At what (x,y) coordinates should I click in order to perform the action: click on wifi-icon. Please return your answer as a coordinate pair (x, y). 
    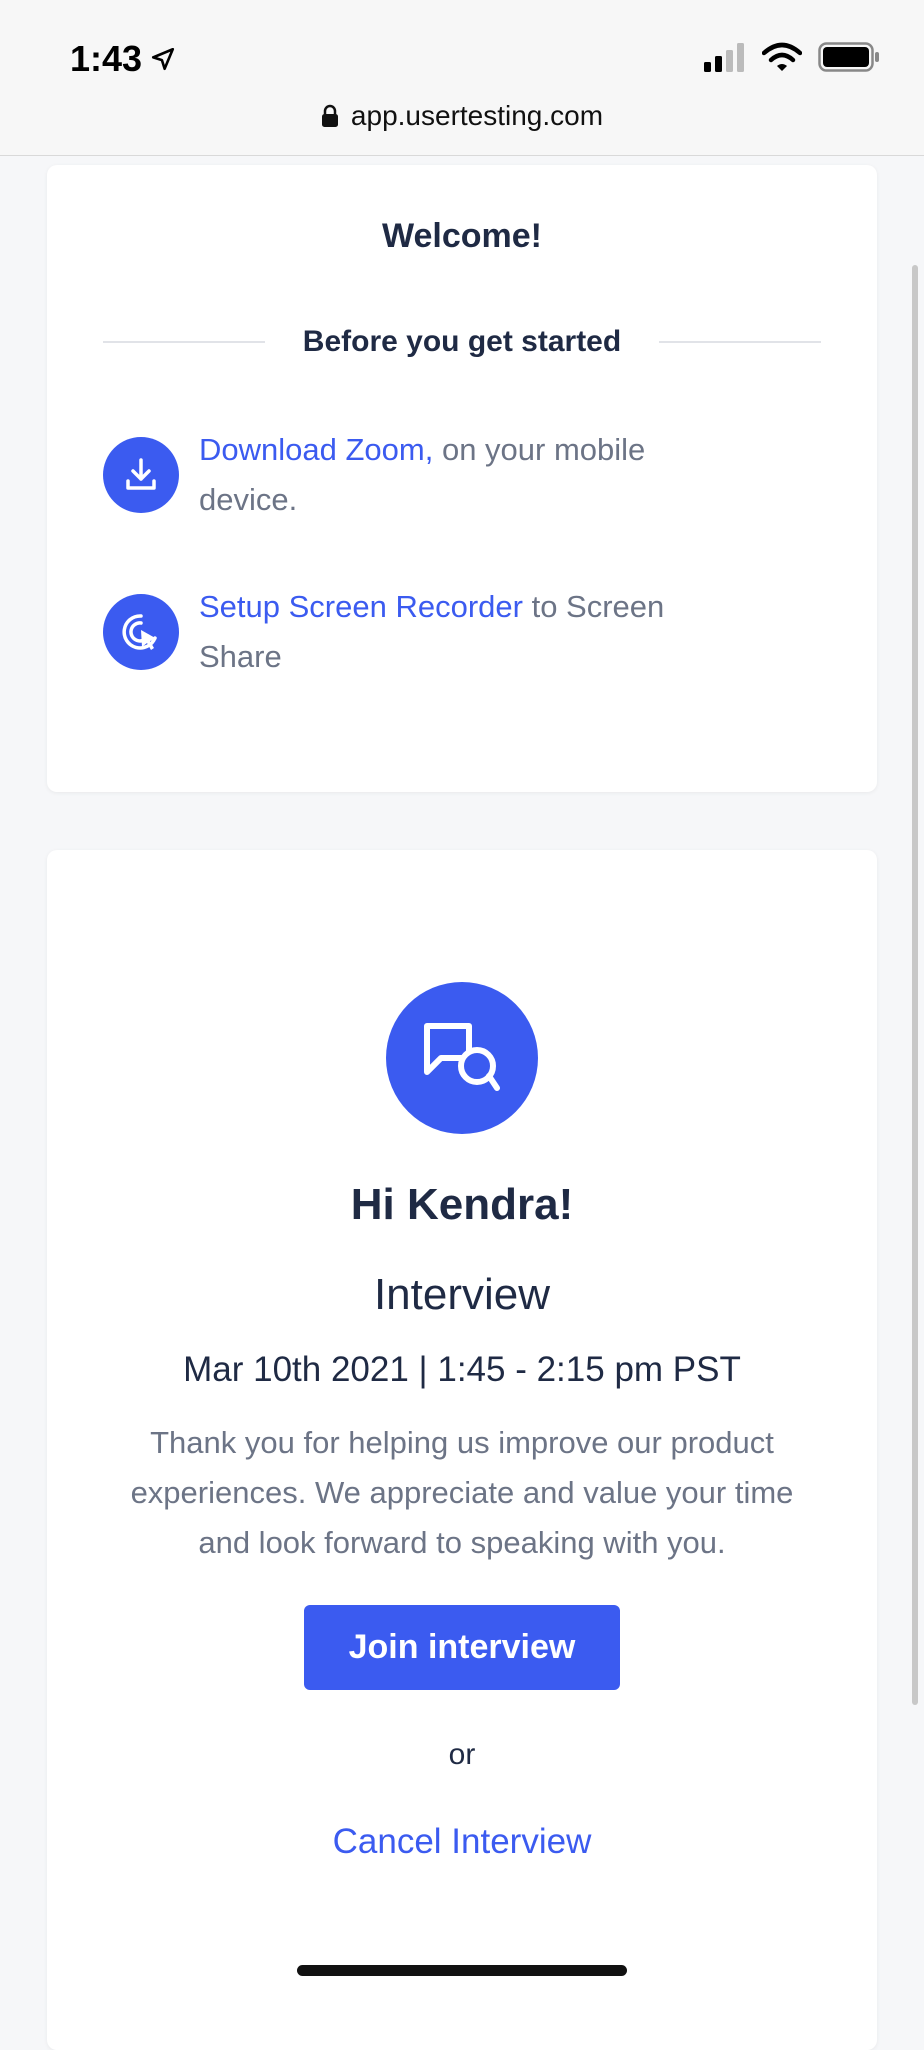
    Looking at the image, I should click on (782, 56).